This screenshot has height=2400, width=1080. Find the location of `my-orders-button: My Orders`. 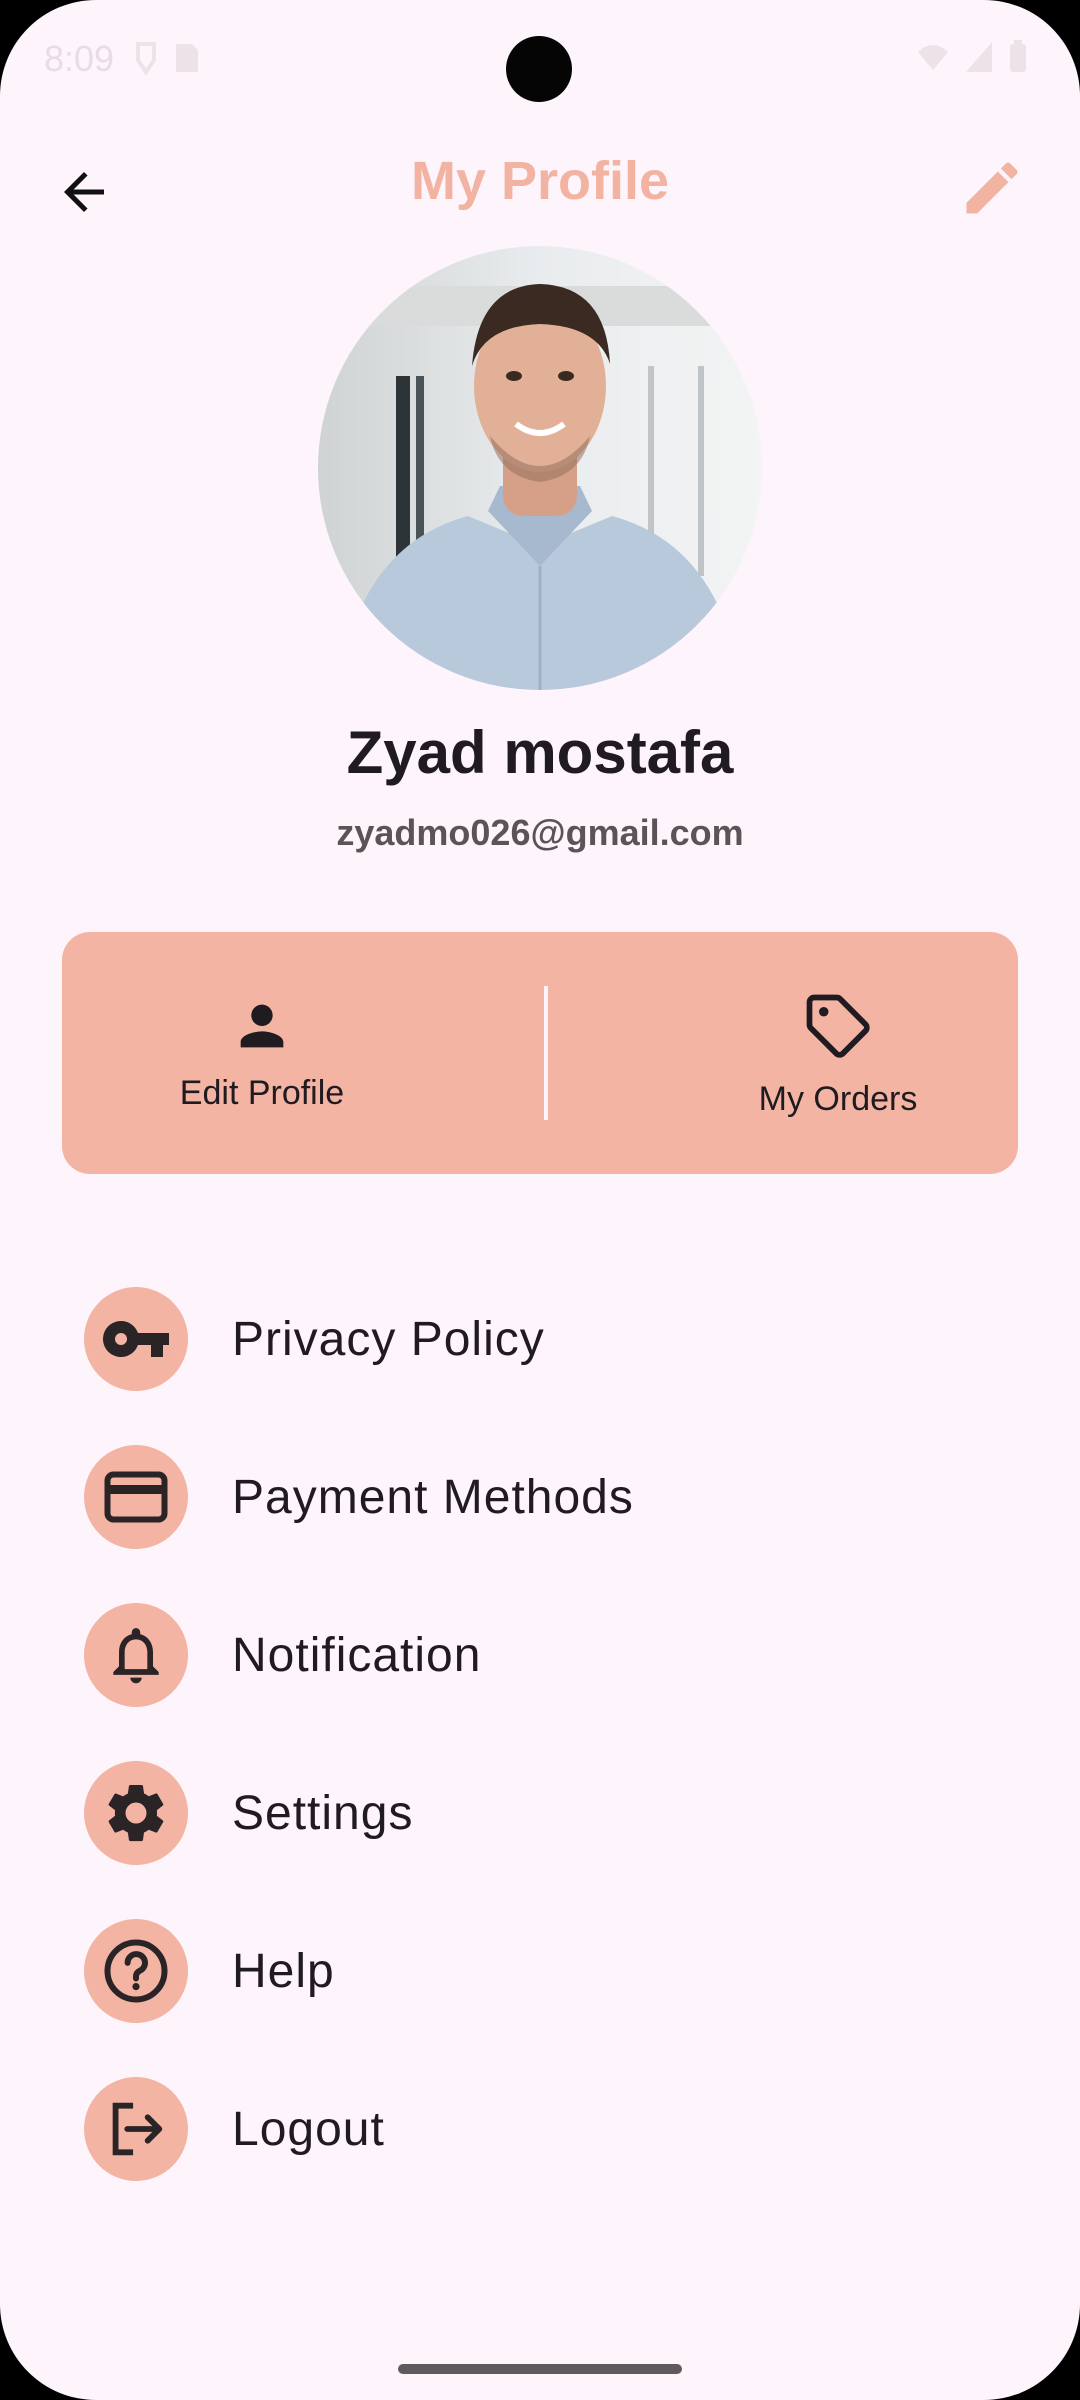

my-orders-button: My Orders is located at coordinates (838, 1053).